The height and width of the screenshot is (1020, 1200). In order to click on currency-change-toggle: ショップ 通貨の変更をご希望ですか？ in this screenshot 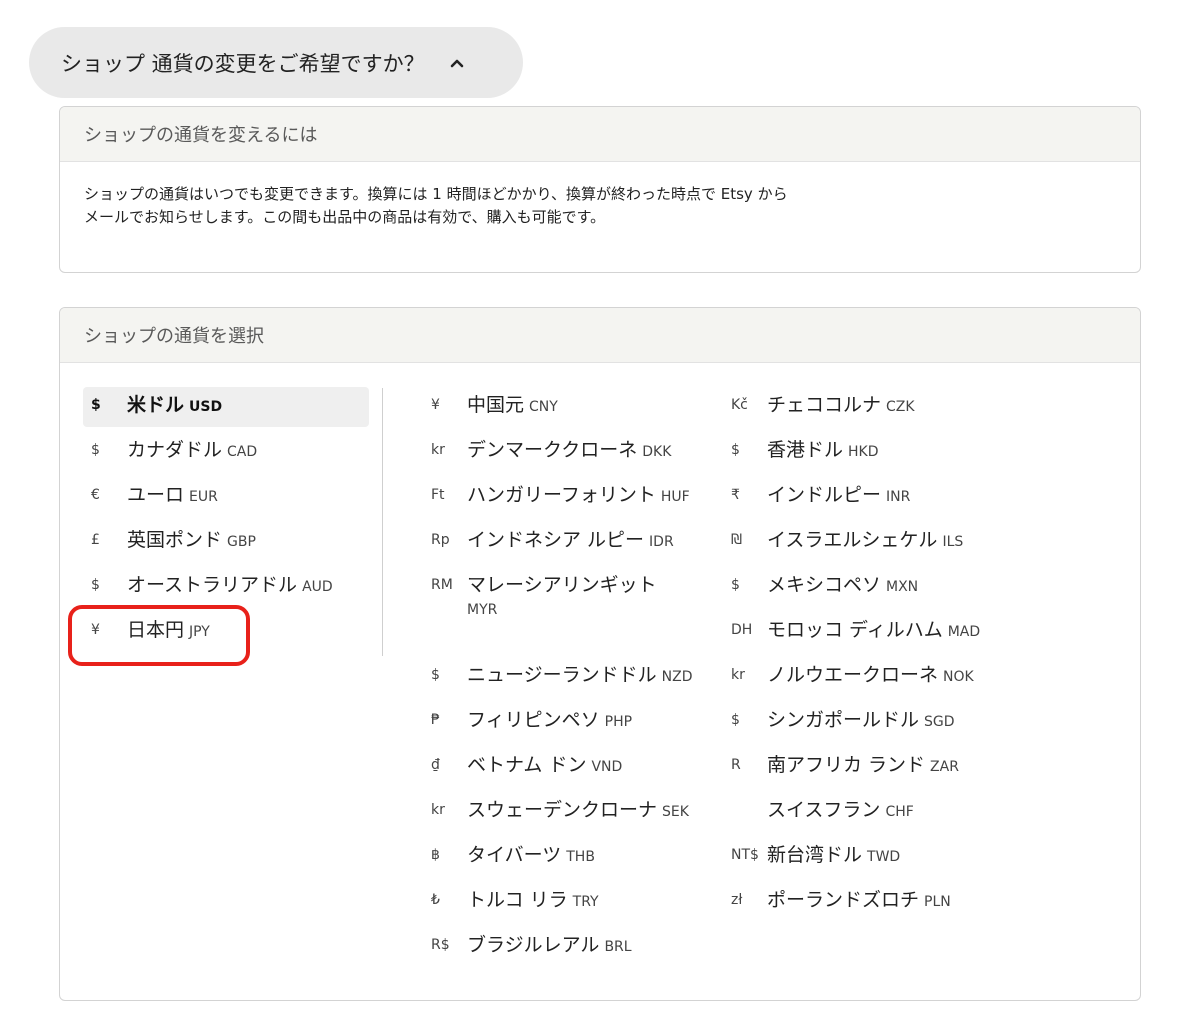, I will do `click(276, 62)`.